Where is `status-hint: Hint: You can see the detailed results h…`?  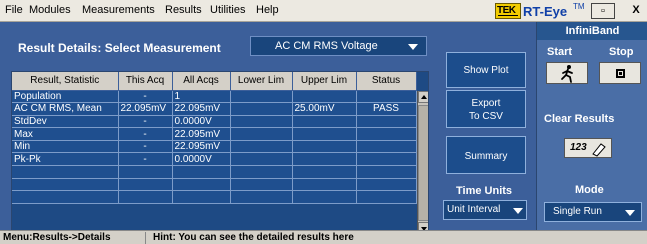
status-hint: Hint: You can see the detailed results h… is located at coordinates (253, 237).